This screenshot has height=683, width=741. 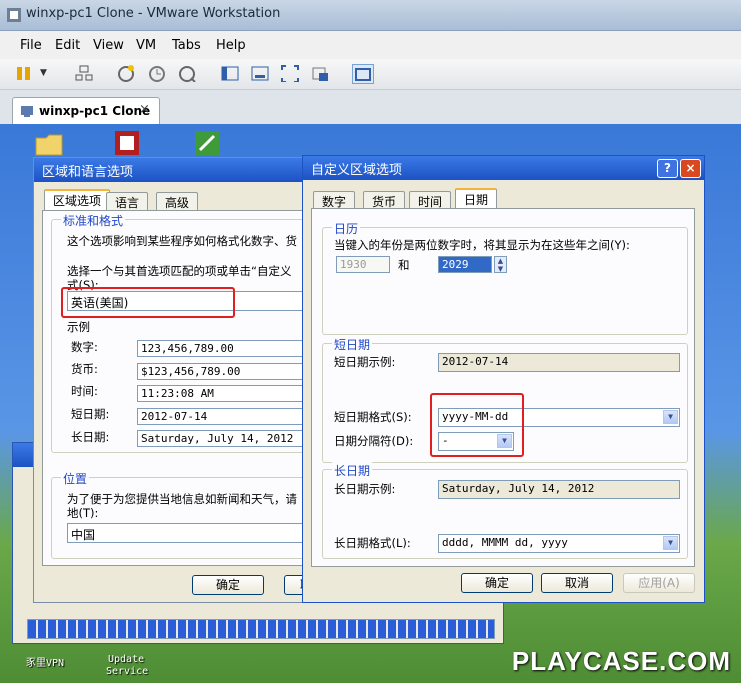 I want to click on tab-vm: winxp-pc1 Clone ×, so click(x=86, y=111).